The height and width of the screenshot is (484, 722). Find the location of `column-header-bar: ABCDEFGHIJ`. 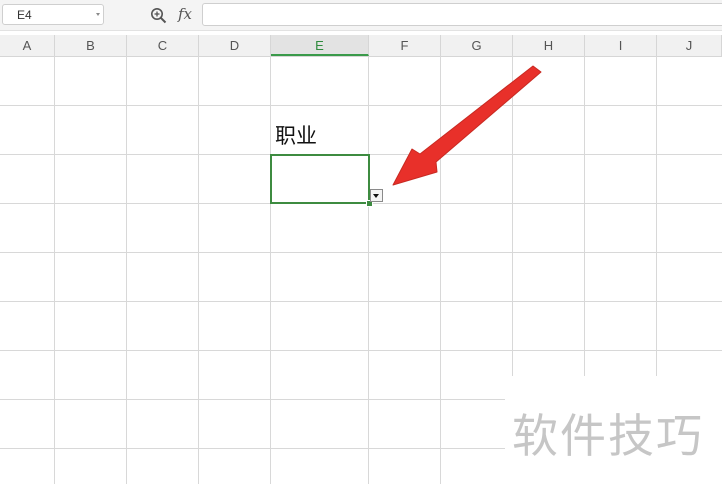

column-header-bar: ABCDEFGHIJ is located at coordinates (361, 46).